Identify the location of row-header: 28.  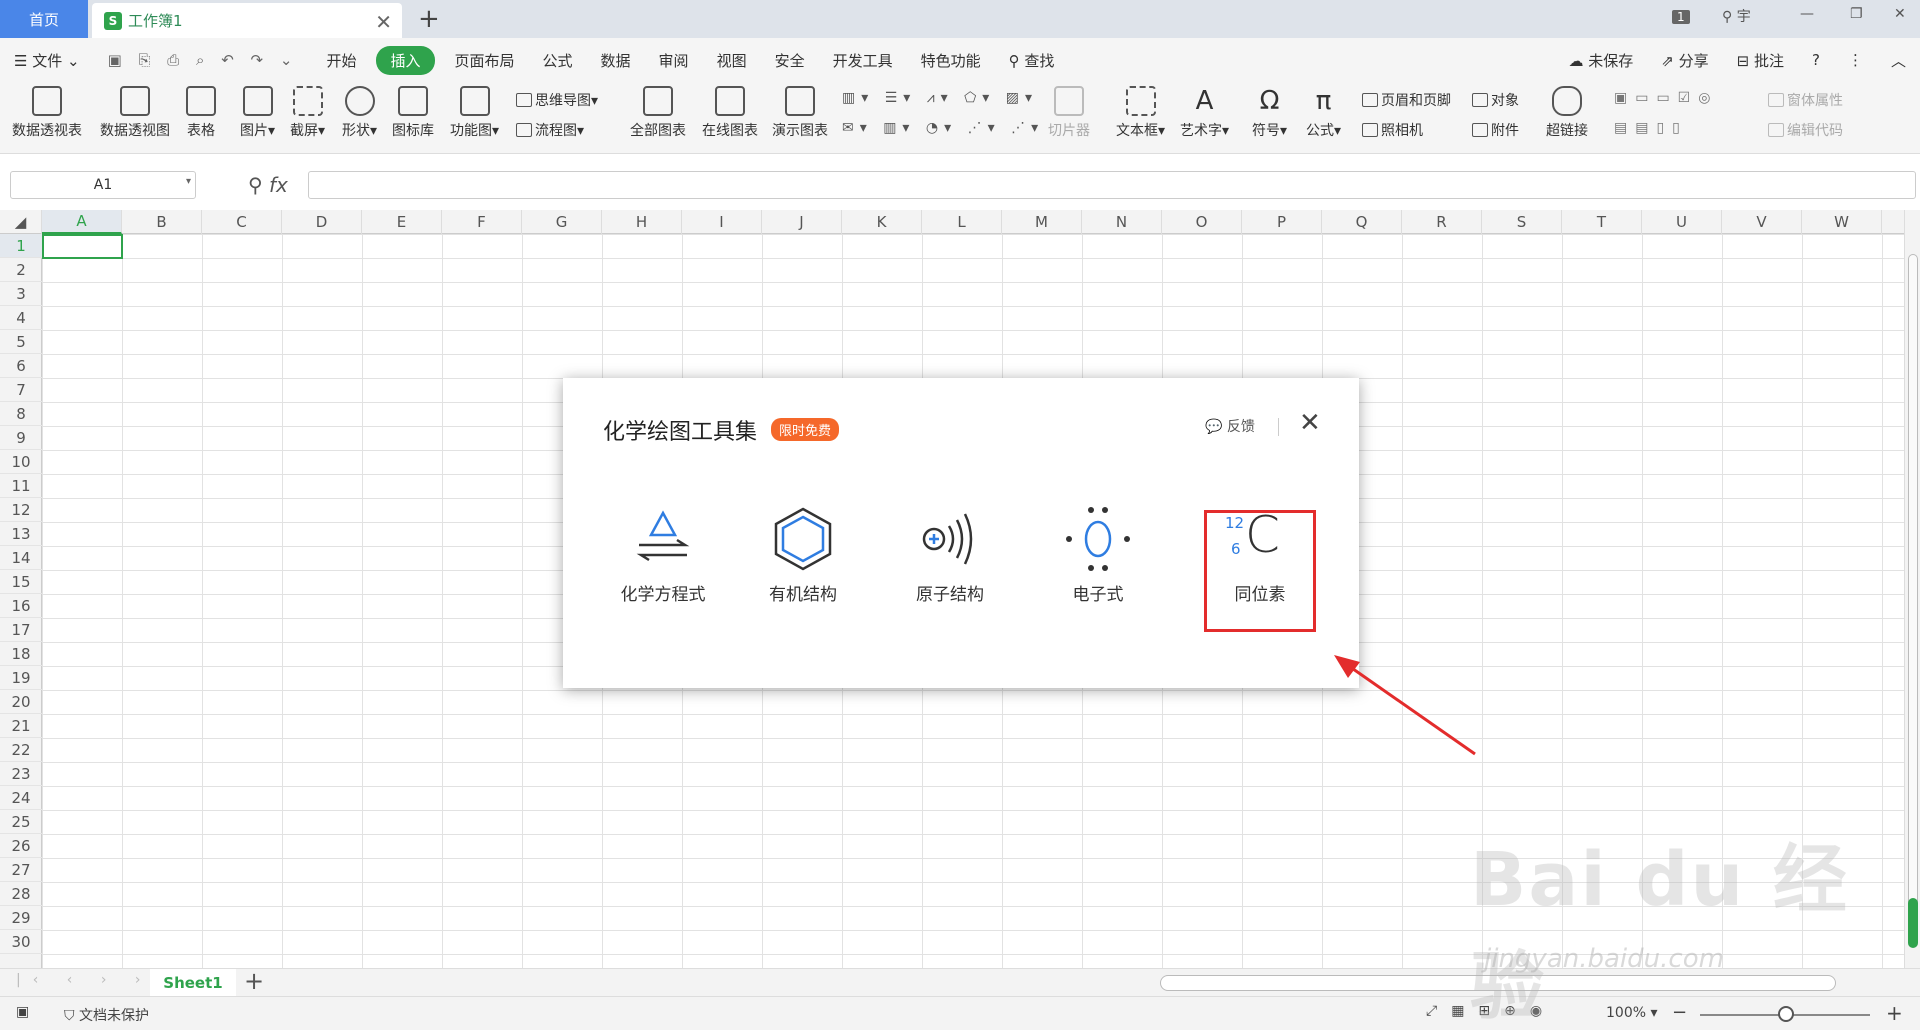
(21, 894).